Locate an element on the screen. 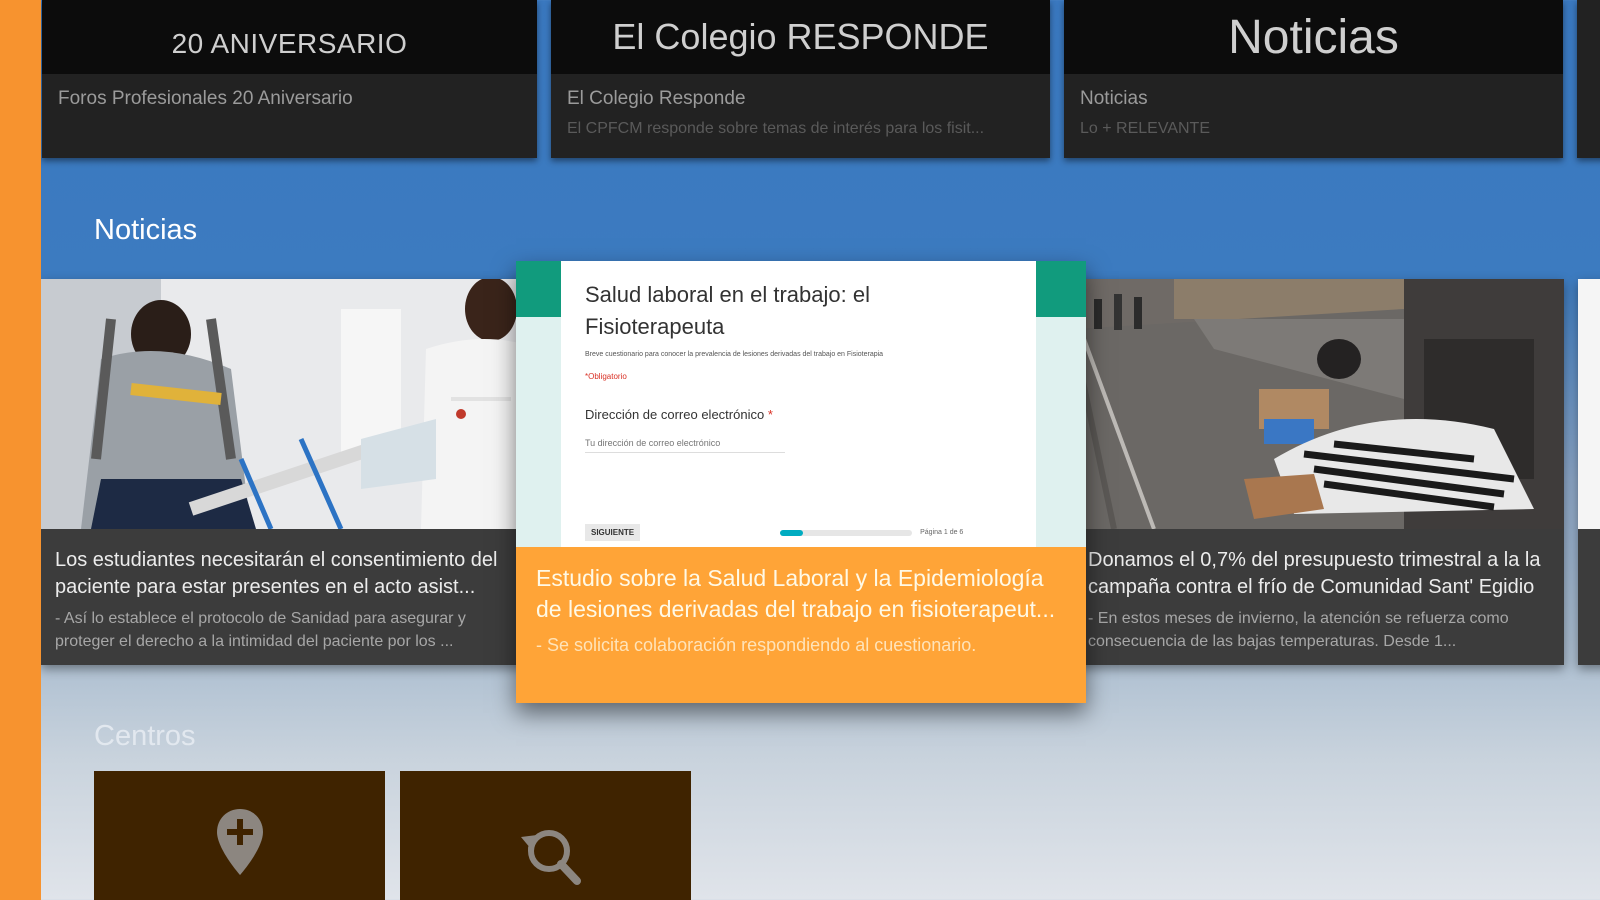 The width and height of the screenshot is (1600, 900). form-progress-bar is located at coordinates (846, 532).